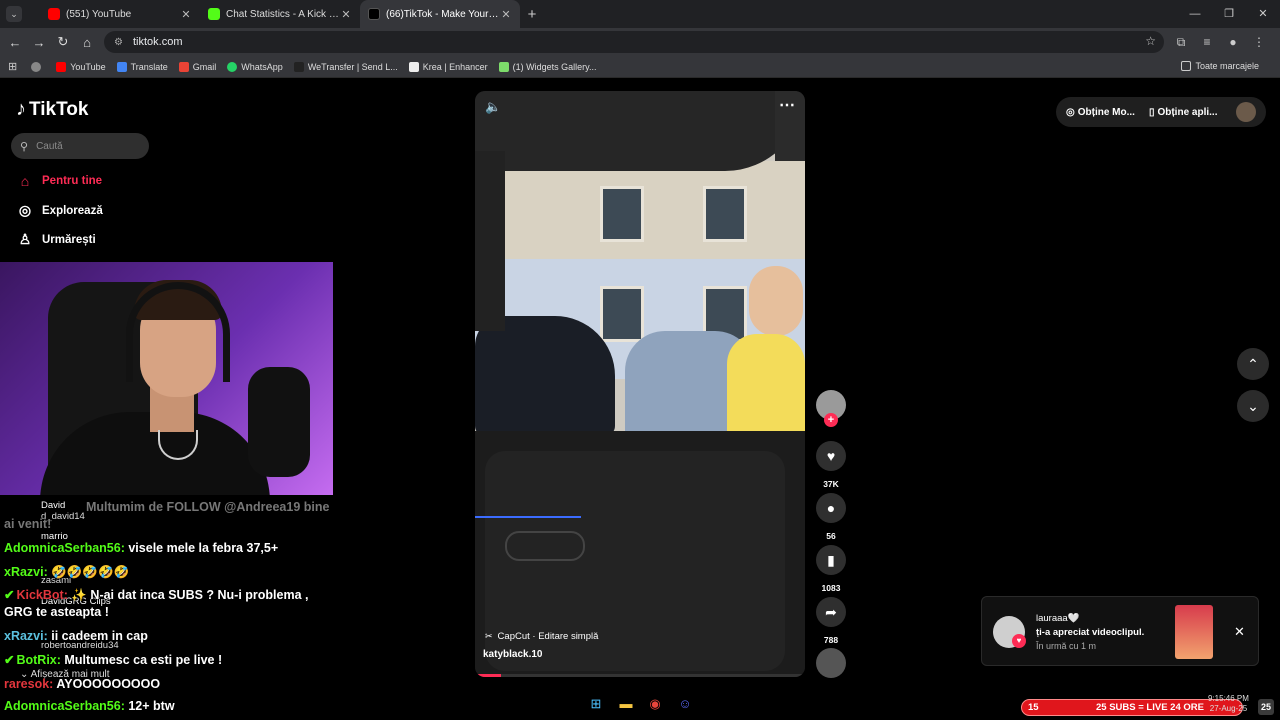  I want to click on bookmark-globe, so click(38, 66).